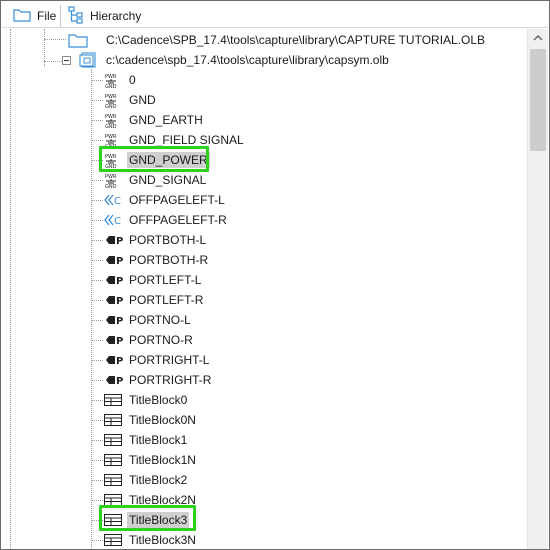 Image resolution: width=550 pixels, height=550 pixels. I want to click on tree-item: P PORTRIGHT-R, so click(264, 380).